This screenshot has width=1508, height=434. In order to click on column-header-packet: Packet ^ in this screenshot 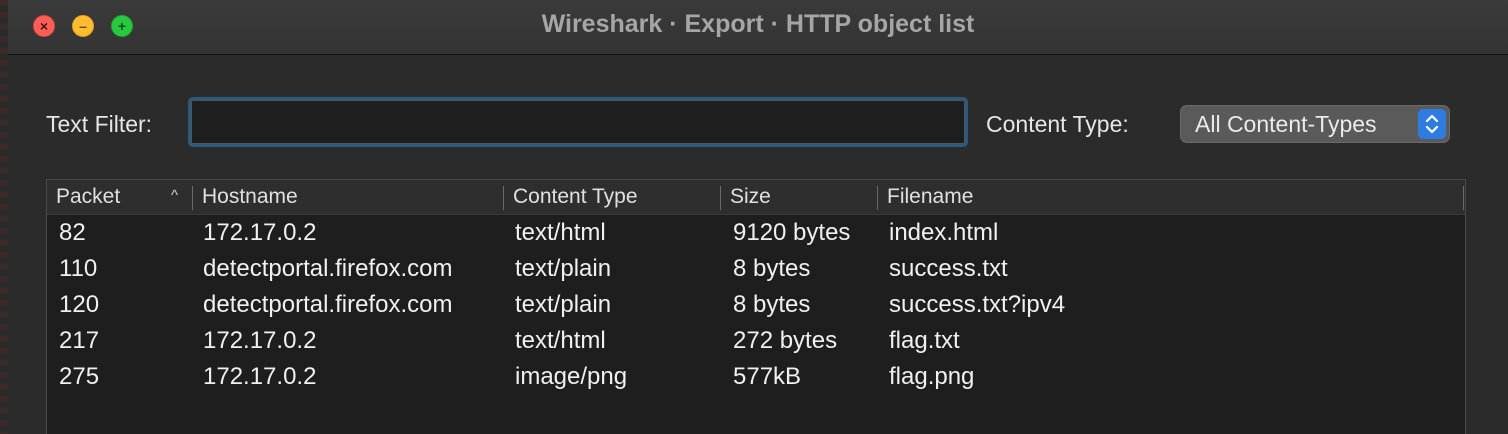, I will do `click(119, 197)`.